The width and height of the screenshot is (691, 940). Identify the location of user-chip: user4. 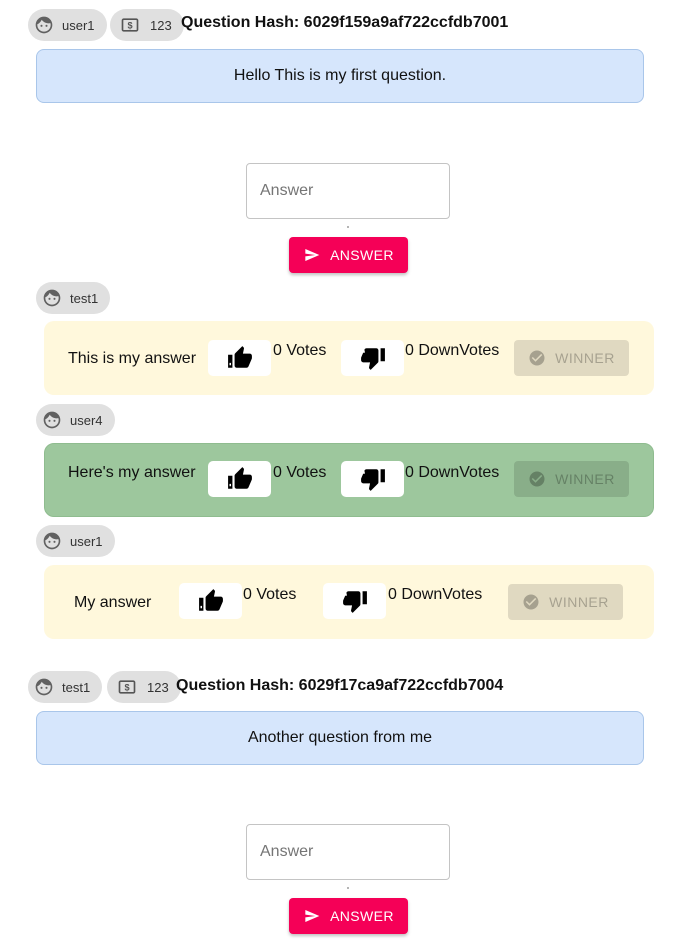
(75, 420).